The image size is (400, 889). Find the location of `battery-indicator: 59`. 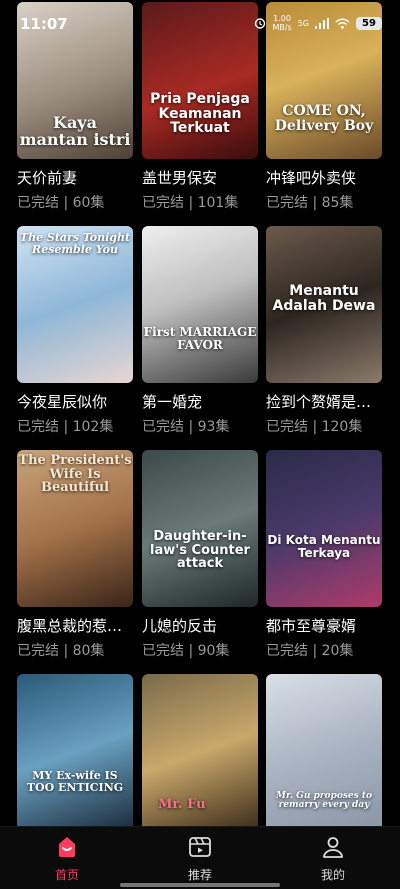

battery-indicator: 59 is located at coordinates (369, 23).